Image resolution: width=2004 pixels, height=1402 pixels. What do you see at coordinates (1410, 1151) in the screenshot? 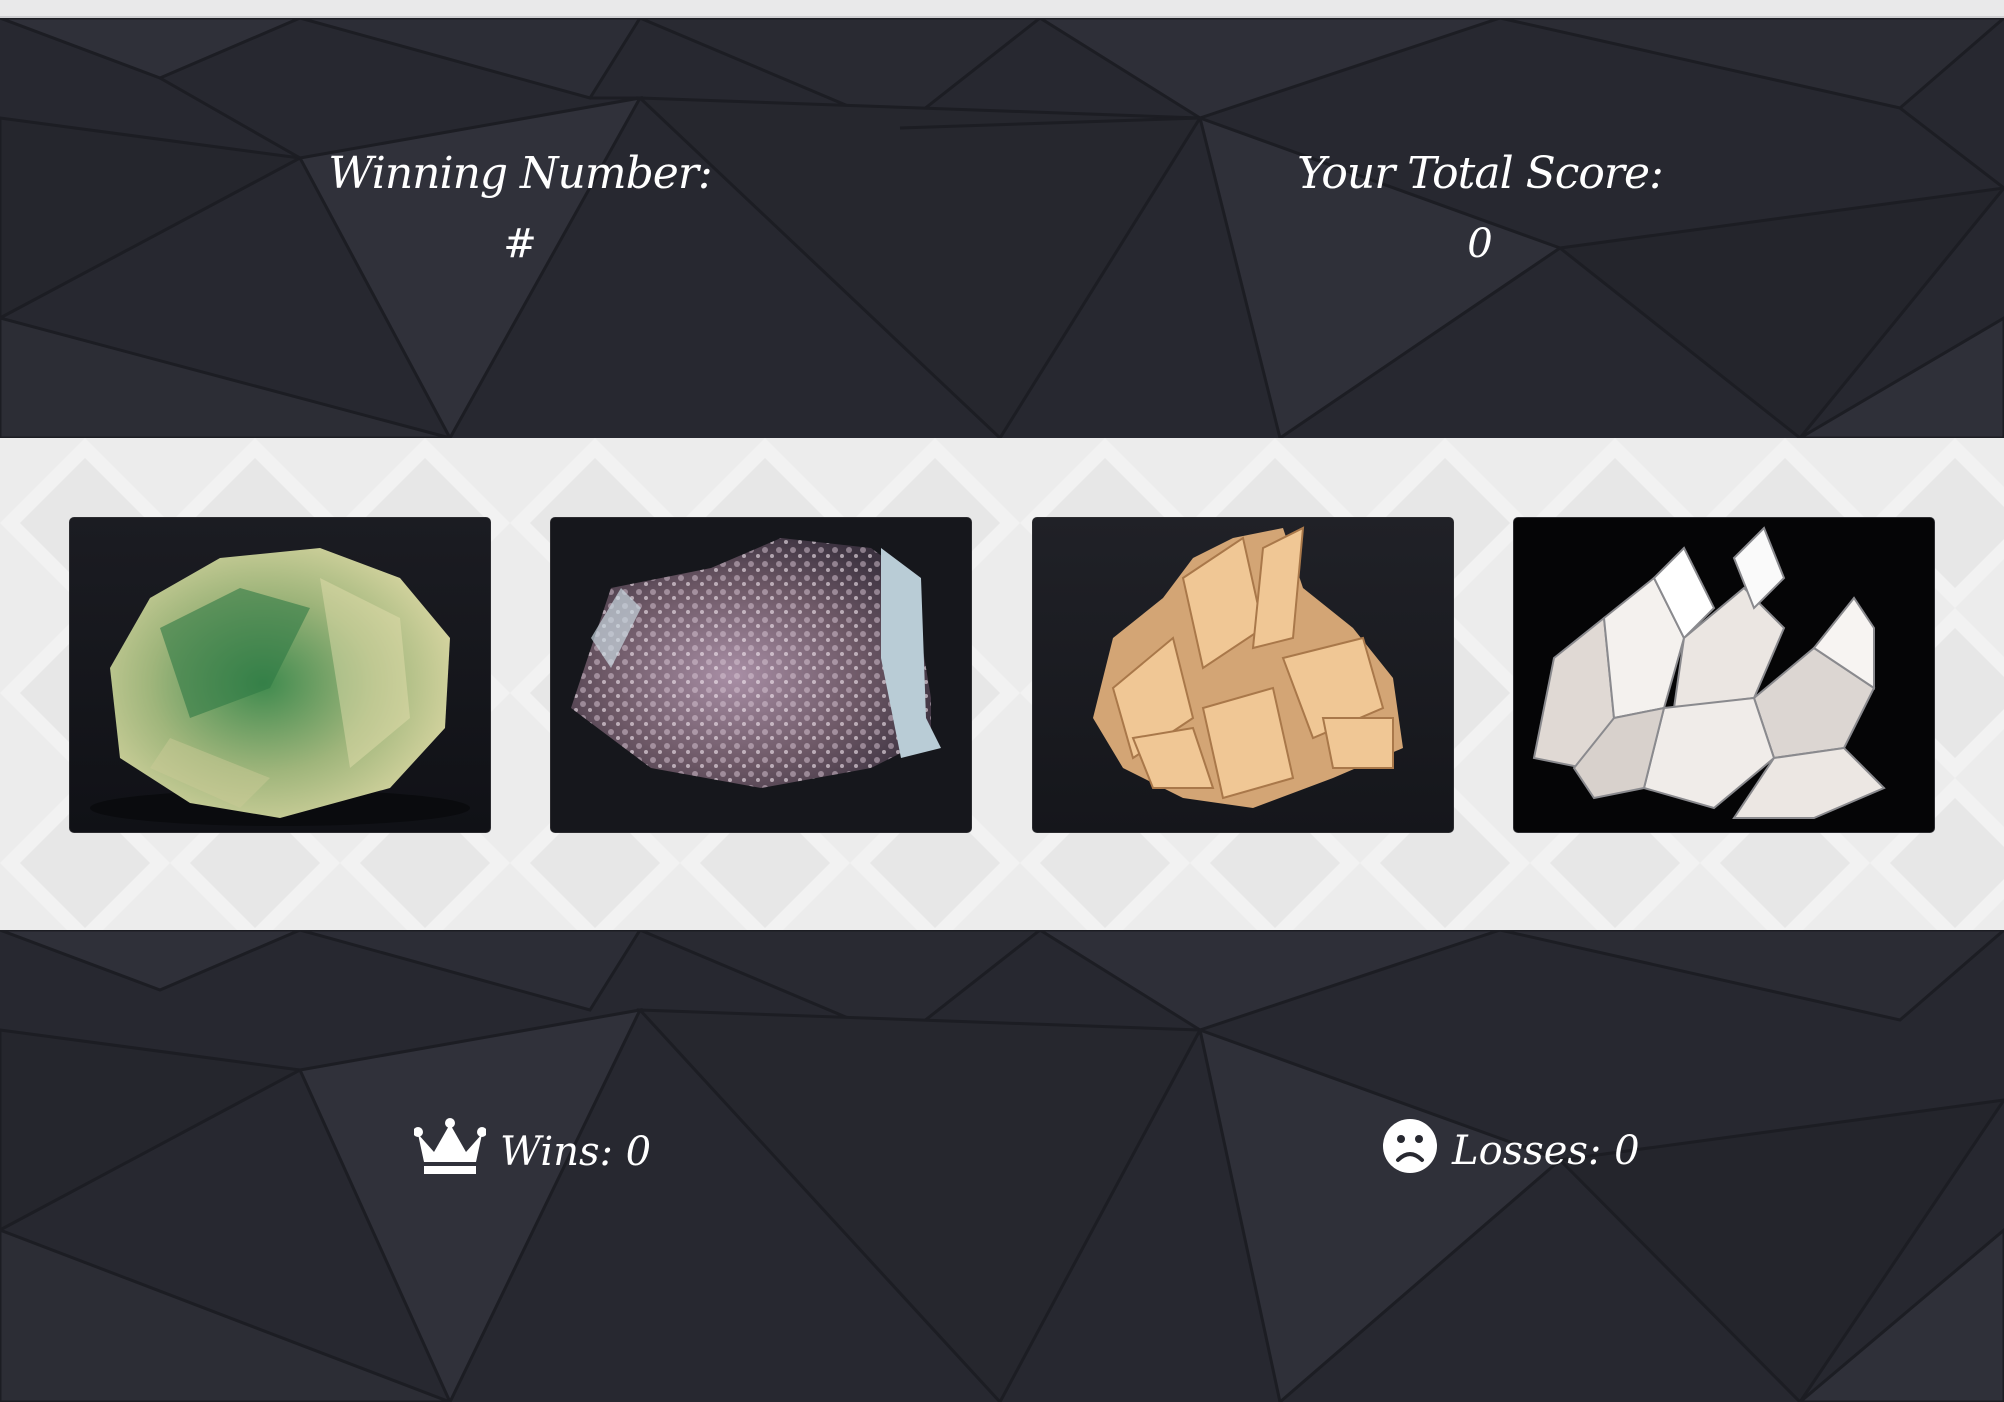
I see `sad-face-icon` at bounding box center [1410, 1151].